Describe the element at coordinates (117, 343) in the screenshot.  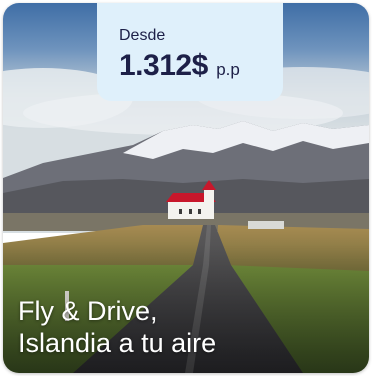
I see `offer-title-line-2: Islandia a tu aire` at that location.